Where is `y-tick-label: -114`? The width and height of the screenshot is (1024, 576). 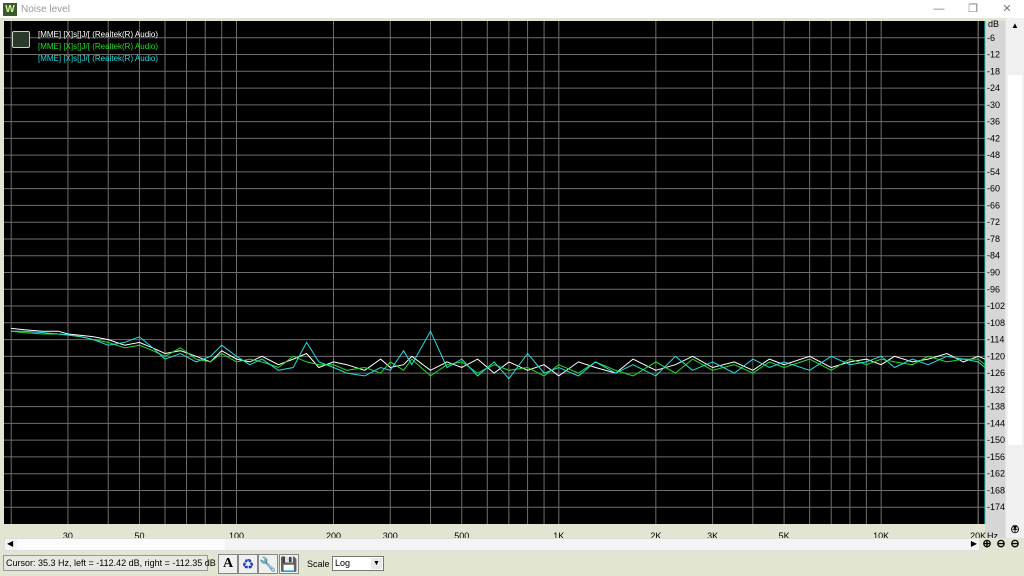 y-tick-label: -114 is located at coordinates (995, 340).